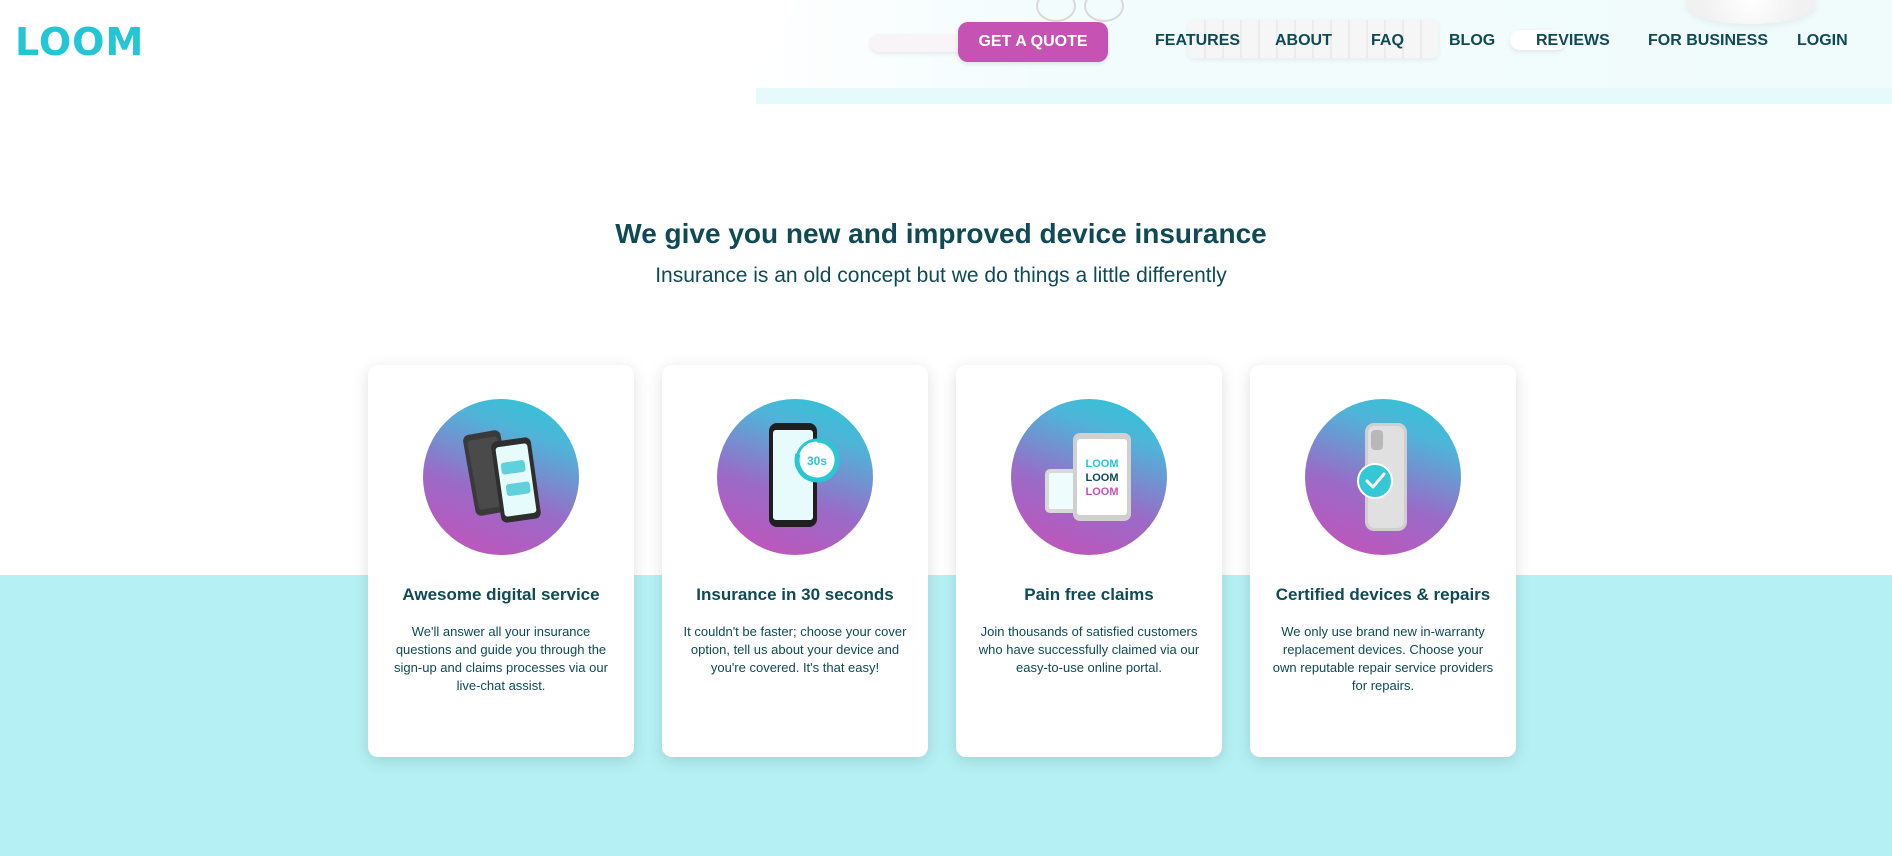  I want to click on phone-checkmark-icon, so click(1383, 477).